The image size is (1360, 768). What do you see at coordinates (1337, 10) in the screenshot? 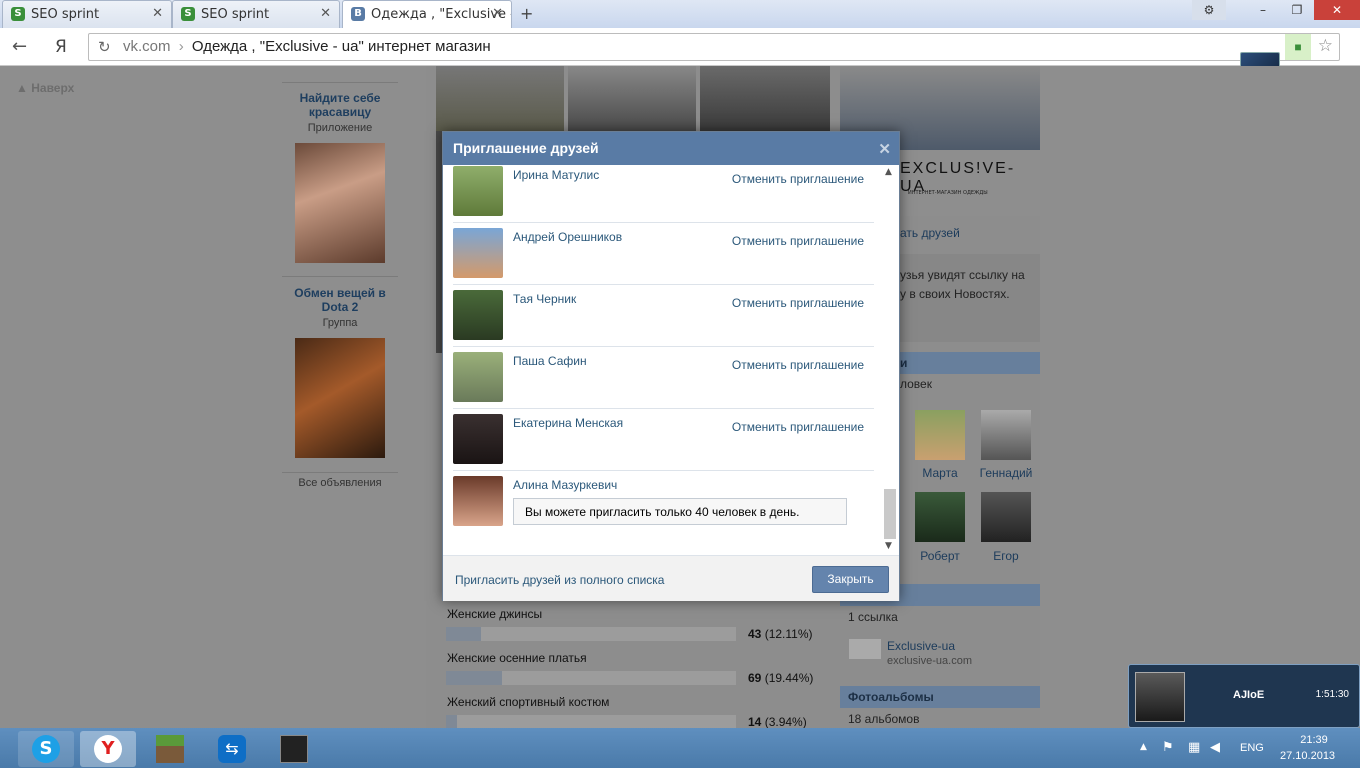
I see `window-close-button: ✕` at bounding box center [1337, 10].